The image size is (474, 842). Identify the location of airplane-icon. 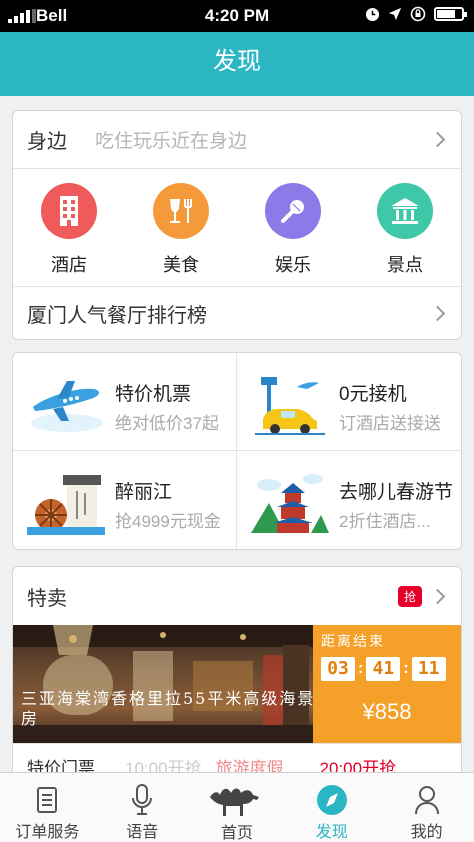
(67, 406).